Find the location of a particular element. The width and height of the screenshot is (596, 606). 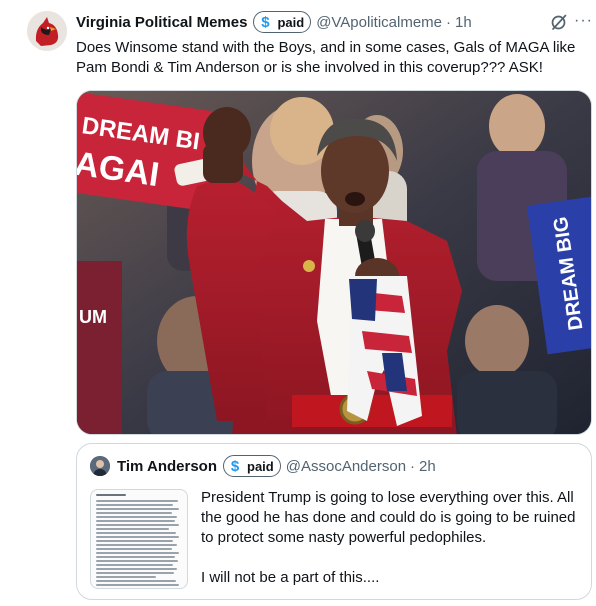

avatar-cardinal is located at coordinates (47, 31).